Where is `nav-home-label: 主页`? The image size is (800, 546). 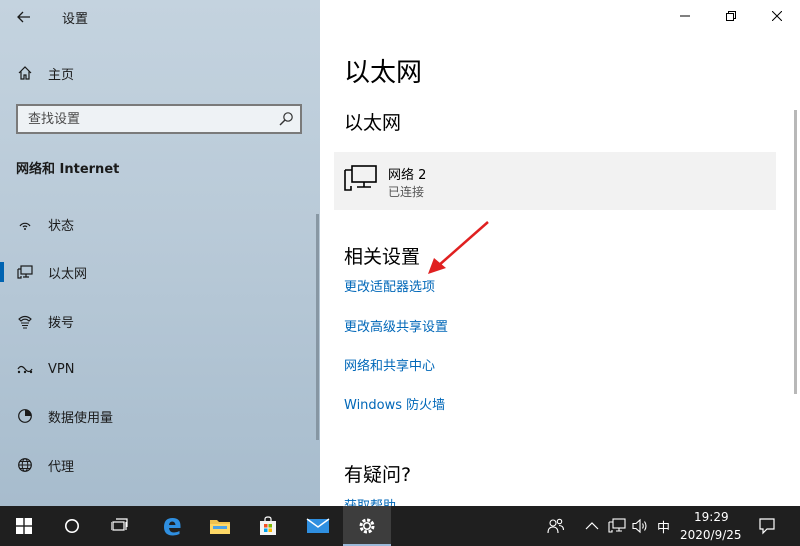 nav-home-label: 主页 is located at coordinates (61, 75).